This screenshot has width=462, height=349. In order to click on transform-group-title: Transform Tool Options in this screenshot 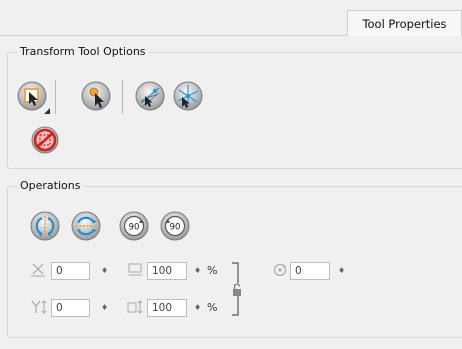, I will do `click(83, 51)`.